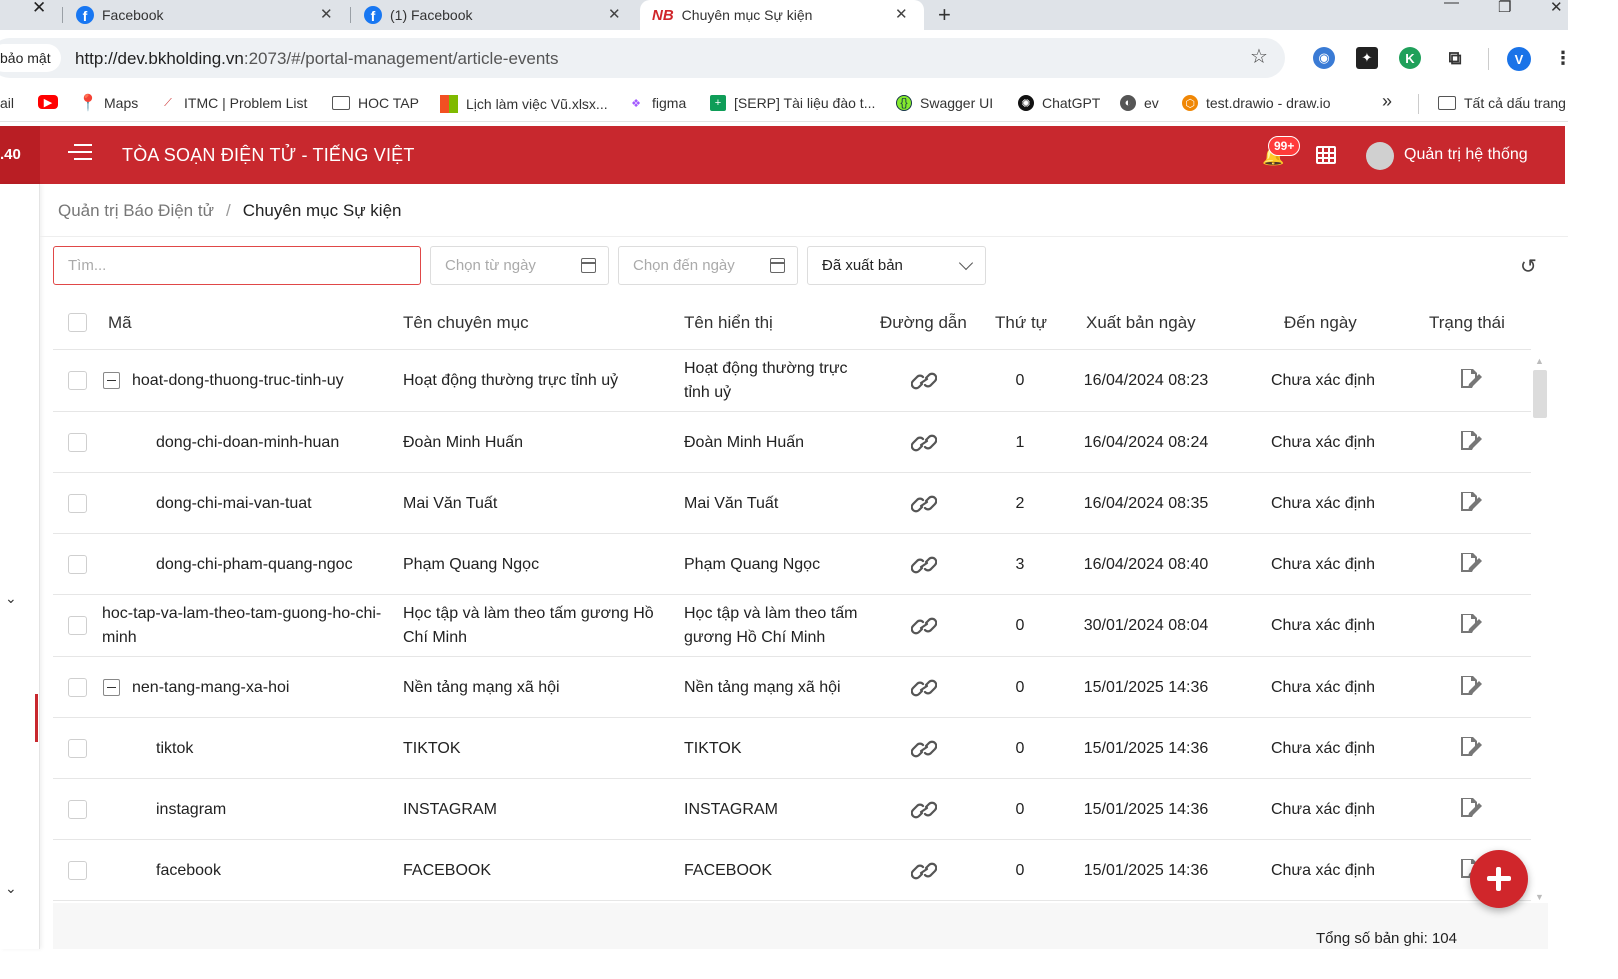  Describe the element at coordinates (1455, 58) in the screenshot. I see `extensions-puzzle-icon: ⧉` at that location.